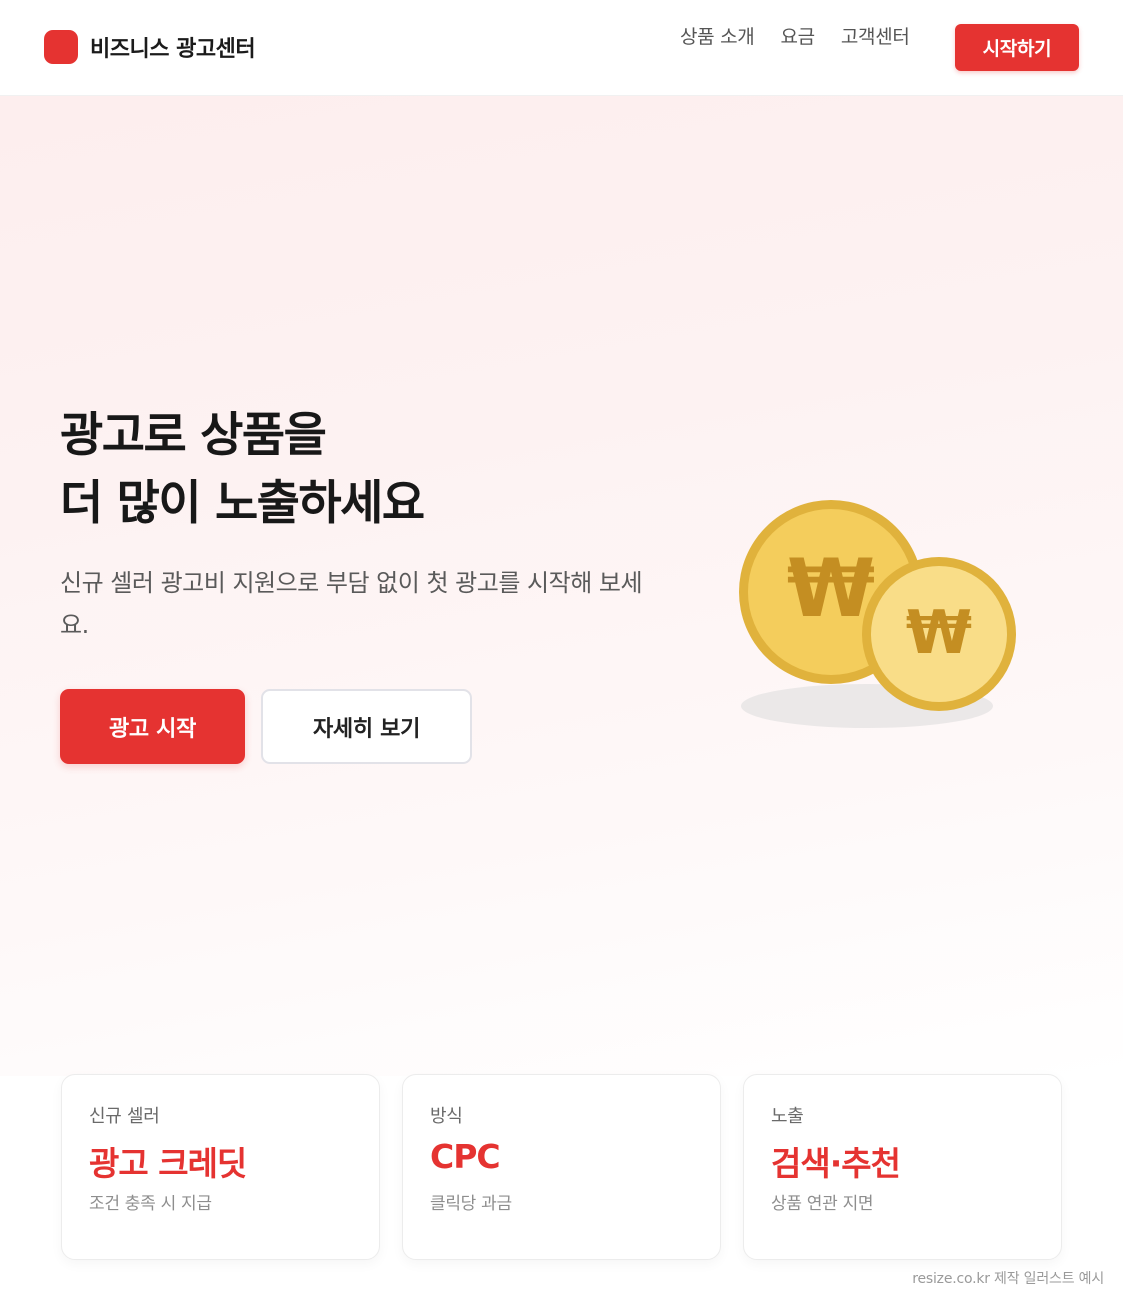 This screenshot has width=1123, height=1304. What do you see at coordinates (822, 1204) in the screenshot?
I see `card-note: 상품 연관 지면` at bounding box center [822, 1204].